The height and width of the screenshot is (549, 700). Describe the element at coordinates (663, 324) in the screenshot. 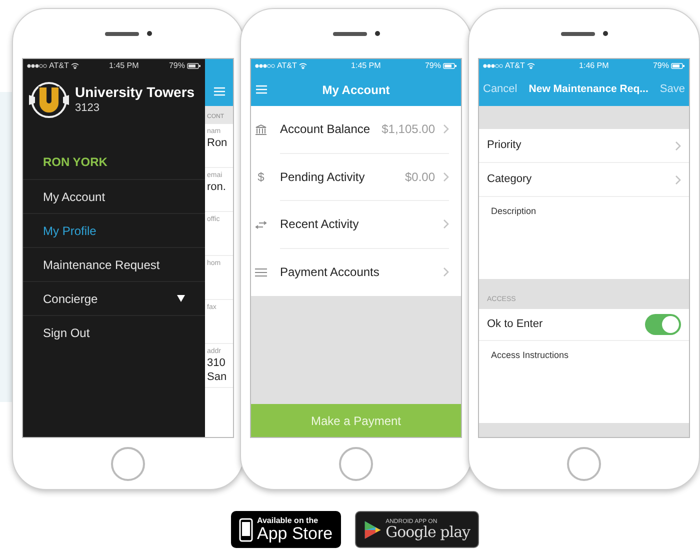

I see `toggle-switch` at that location.